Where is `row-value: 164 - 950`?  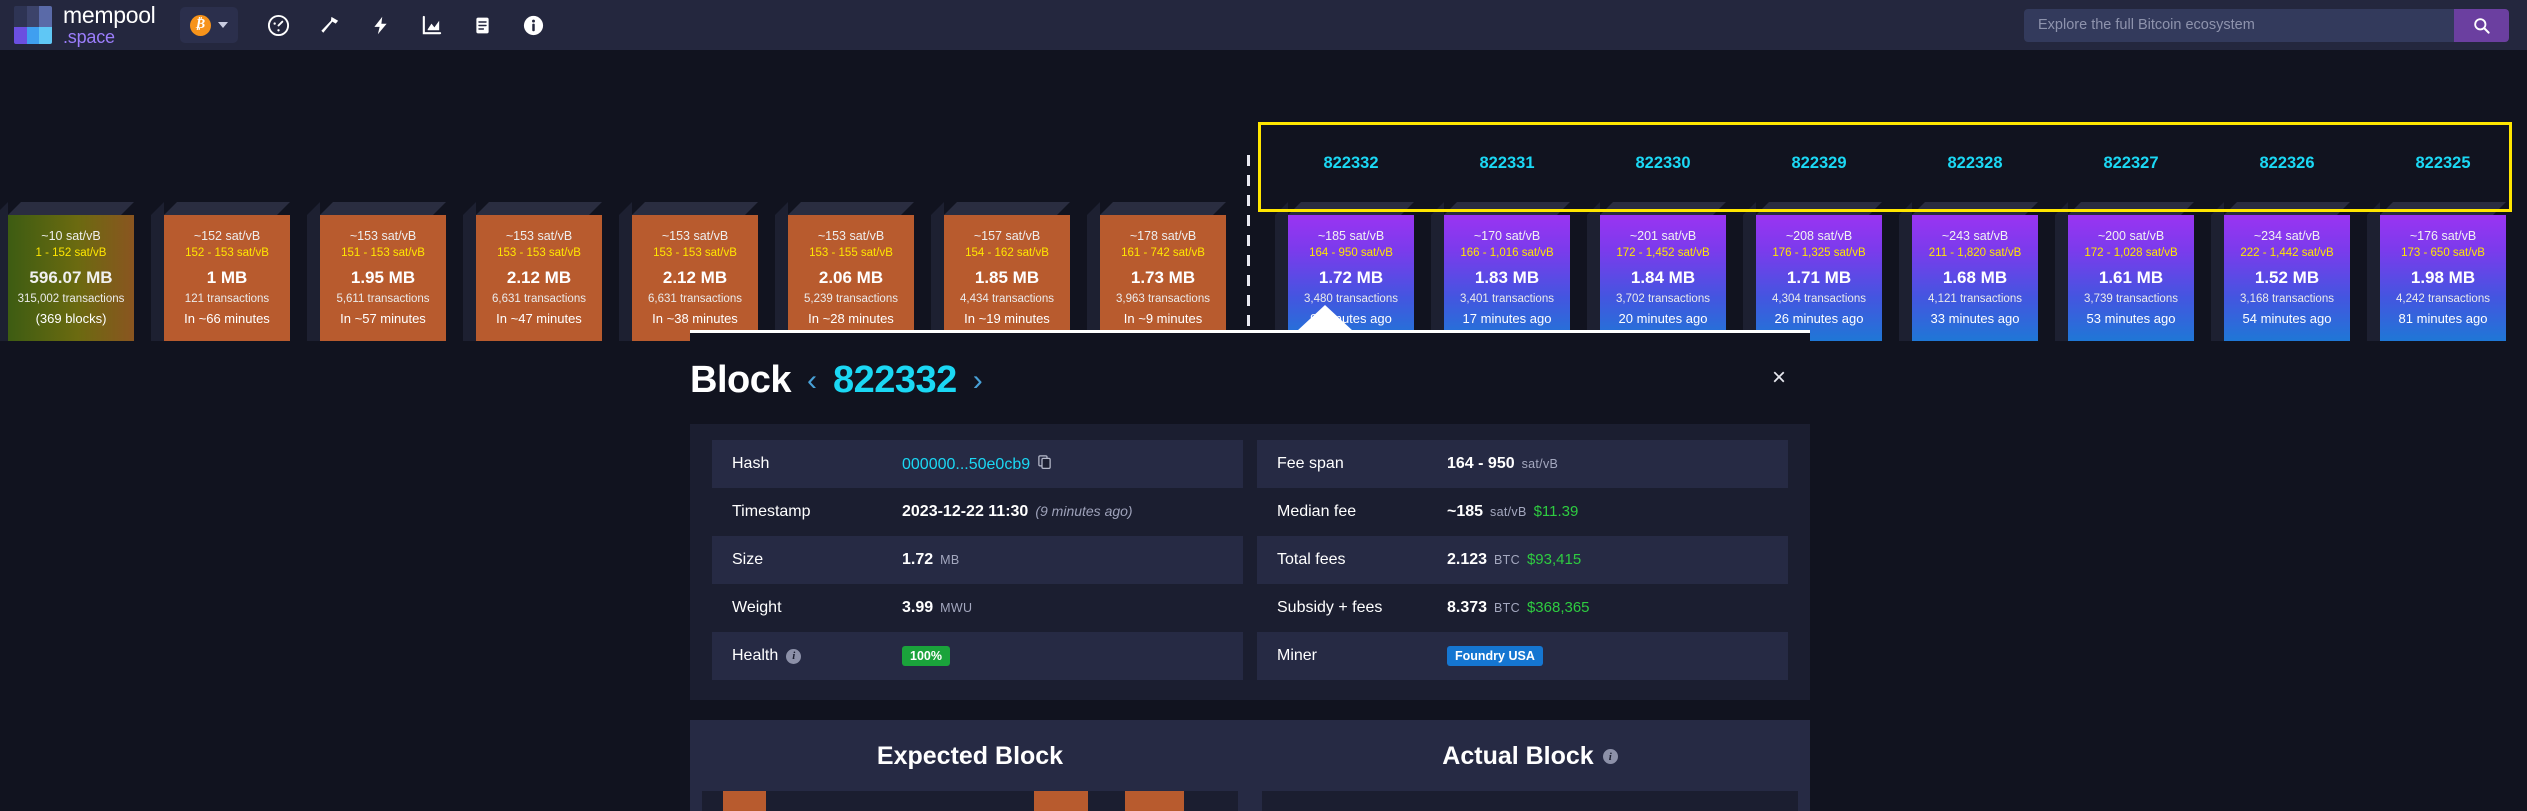
row-value: 164 - 950 is located at coordinates (1481, 463).